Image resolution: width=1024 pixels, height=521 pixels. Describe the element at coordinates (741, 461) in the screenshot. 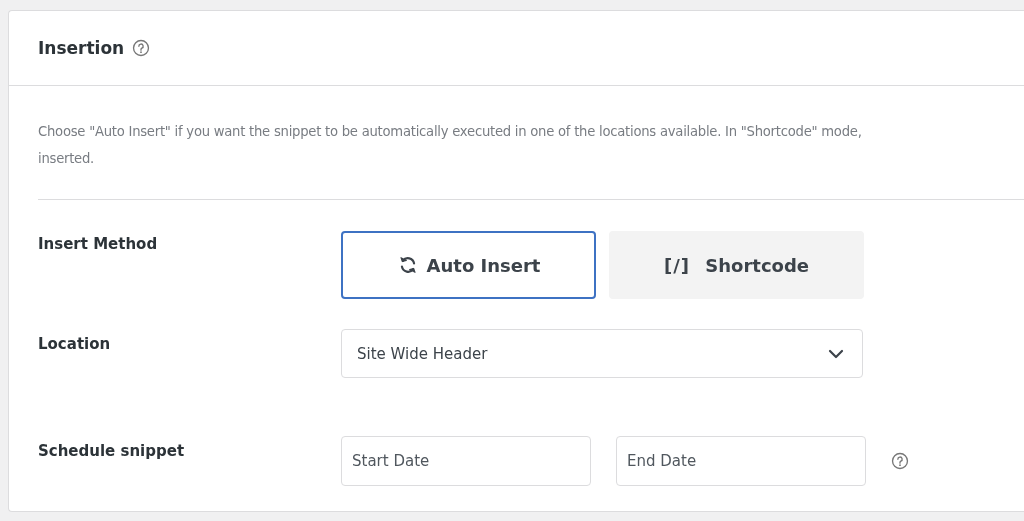

I see `date-field: End Date` at that location.